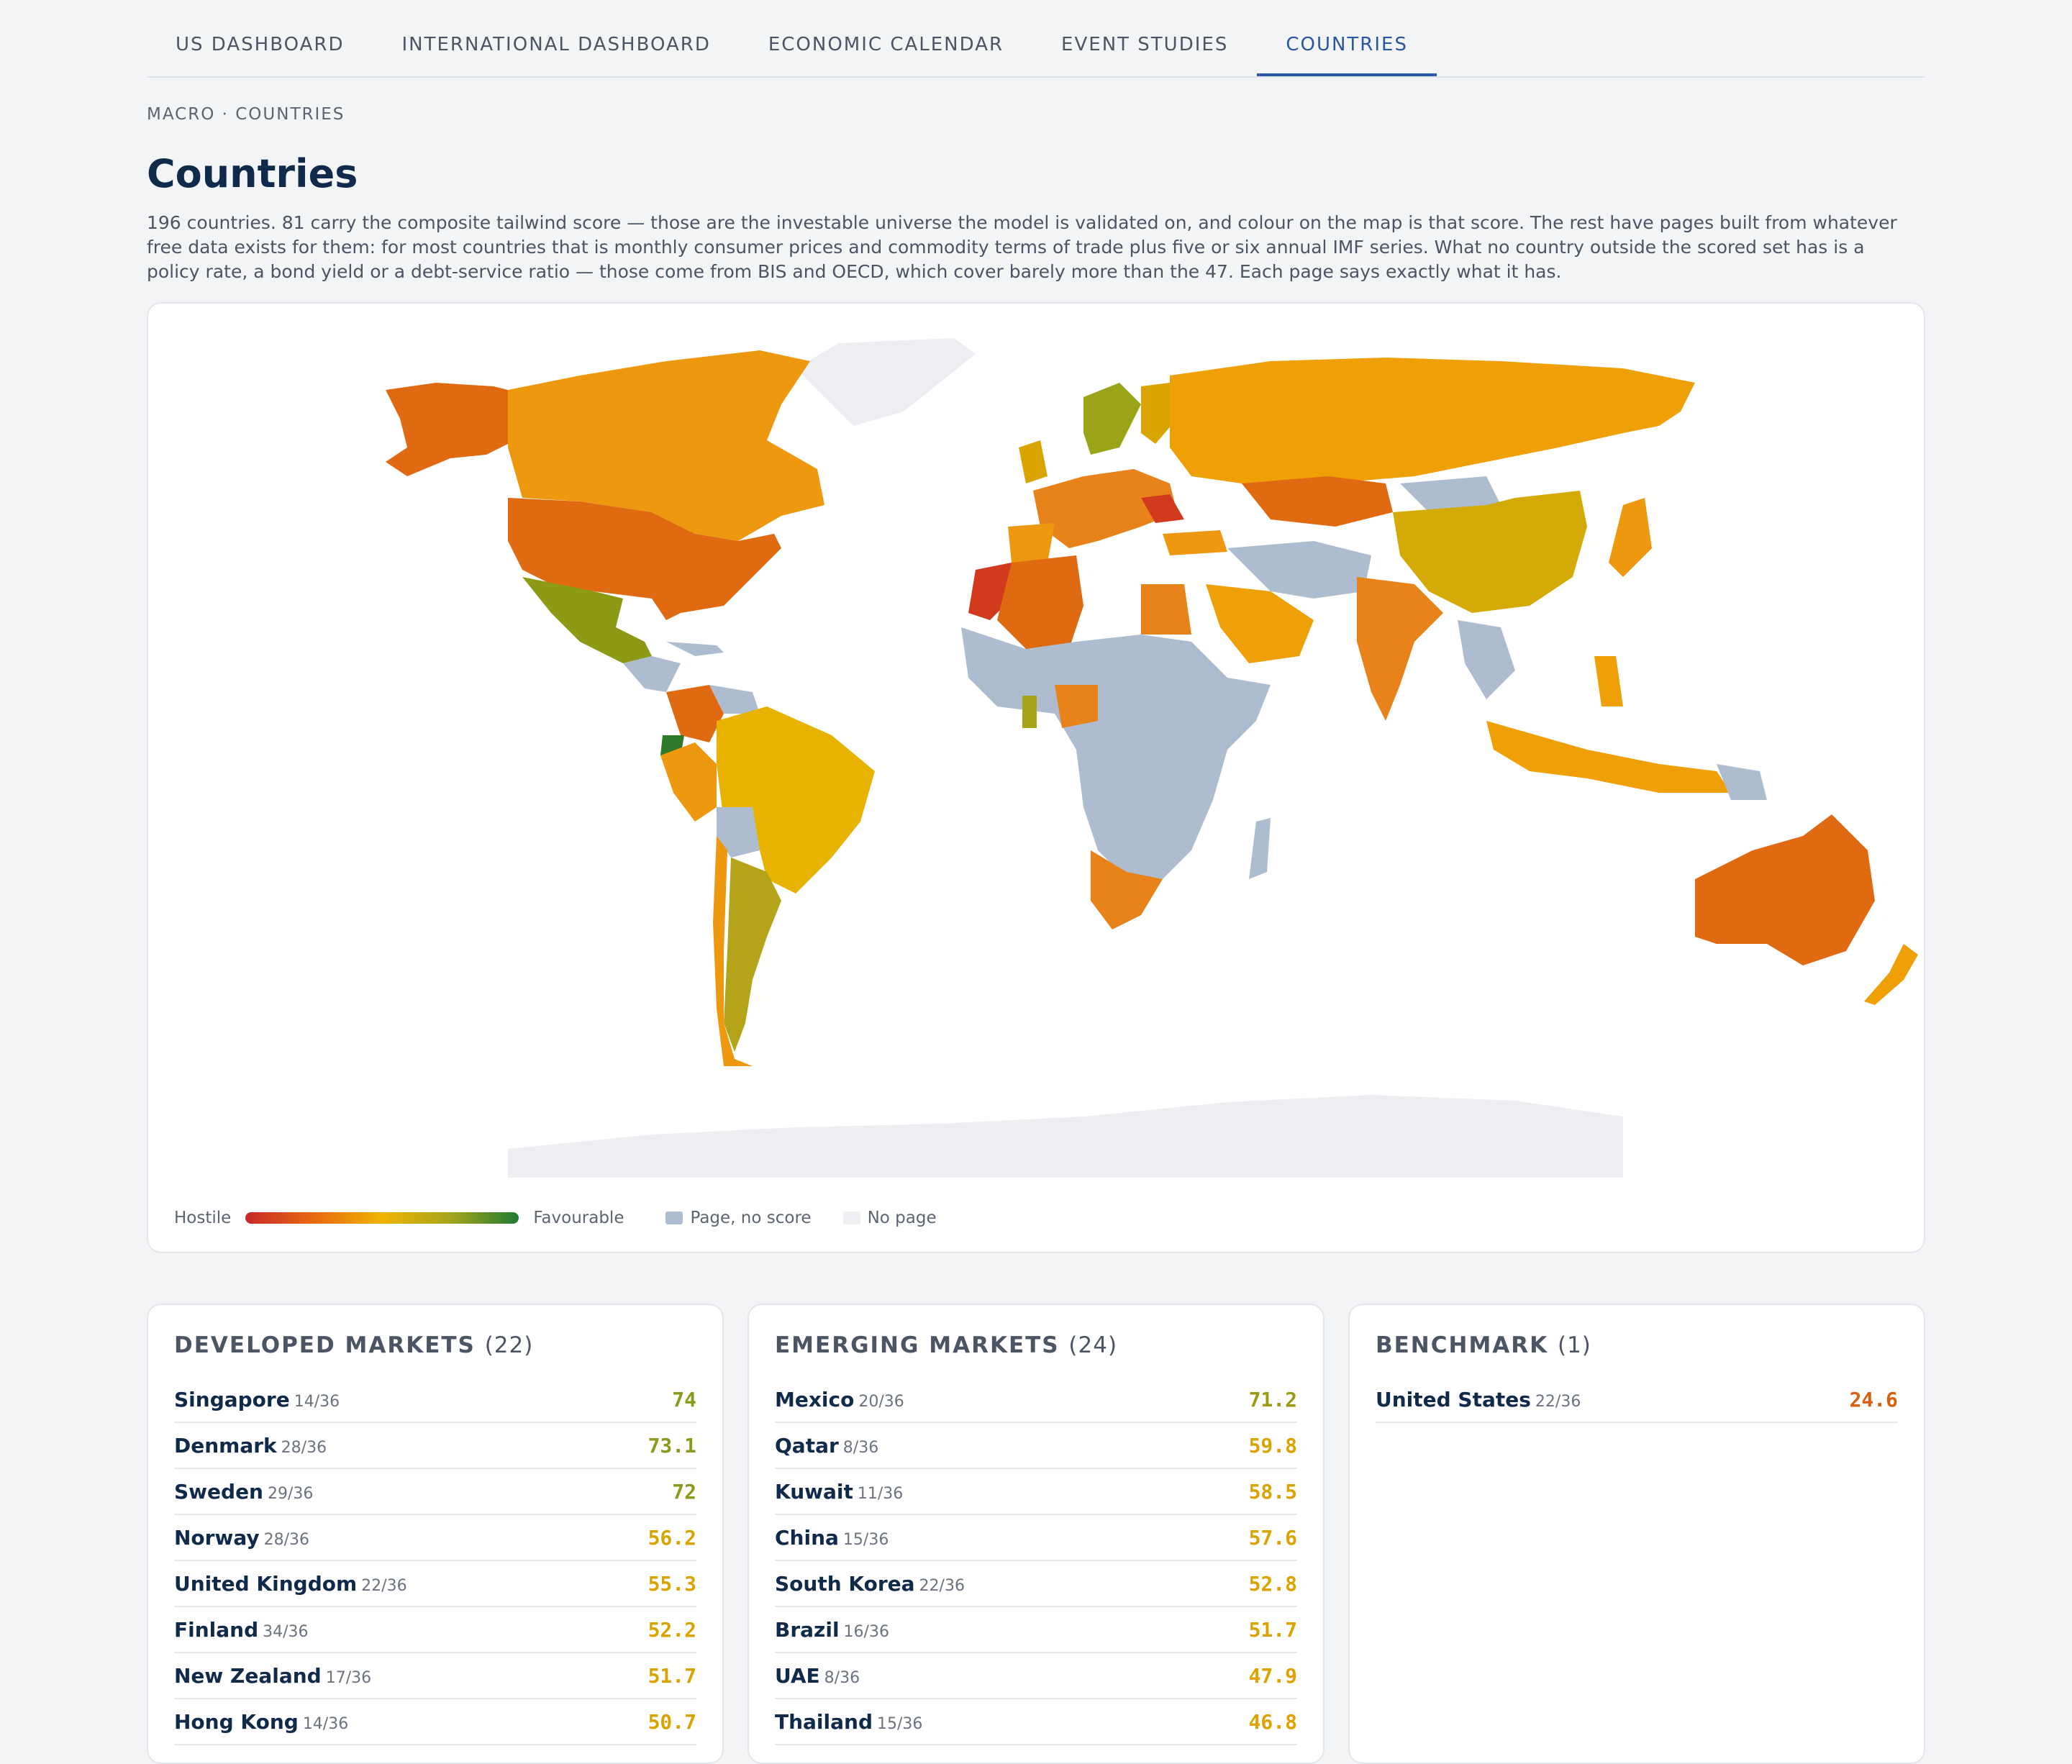  What do you see at coordinates (1036, 1492) in the screenshot?
I see `list-item: Kuwait 11/36 58.5` at bounding box center [1036, 1492].